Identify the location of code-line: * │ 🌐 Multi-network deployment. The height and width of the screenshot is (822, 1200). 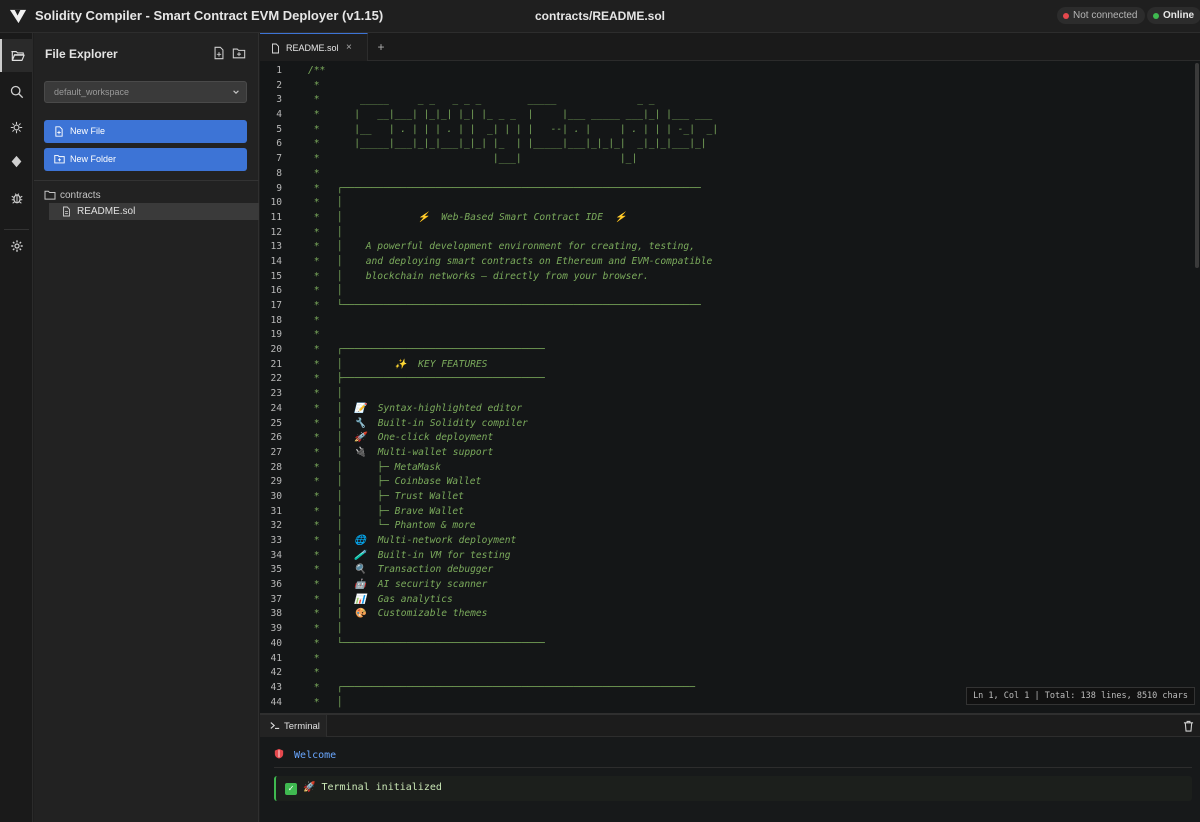
(748, 541).